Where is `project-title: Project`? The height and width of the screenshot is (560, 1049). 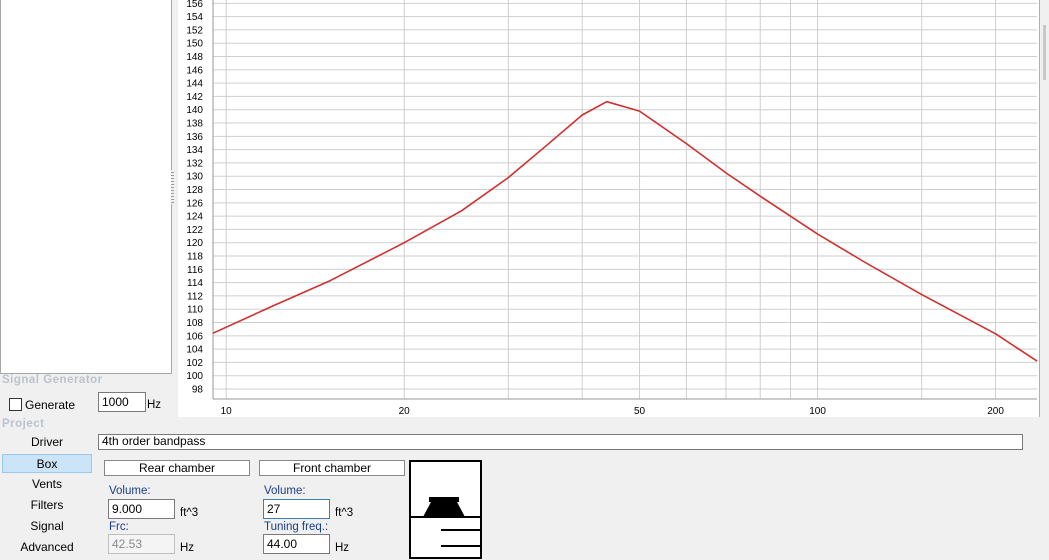
project-title: Project is located at coordinates (23, 424).